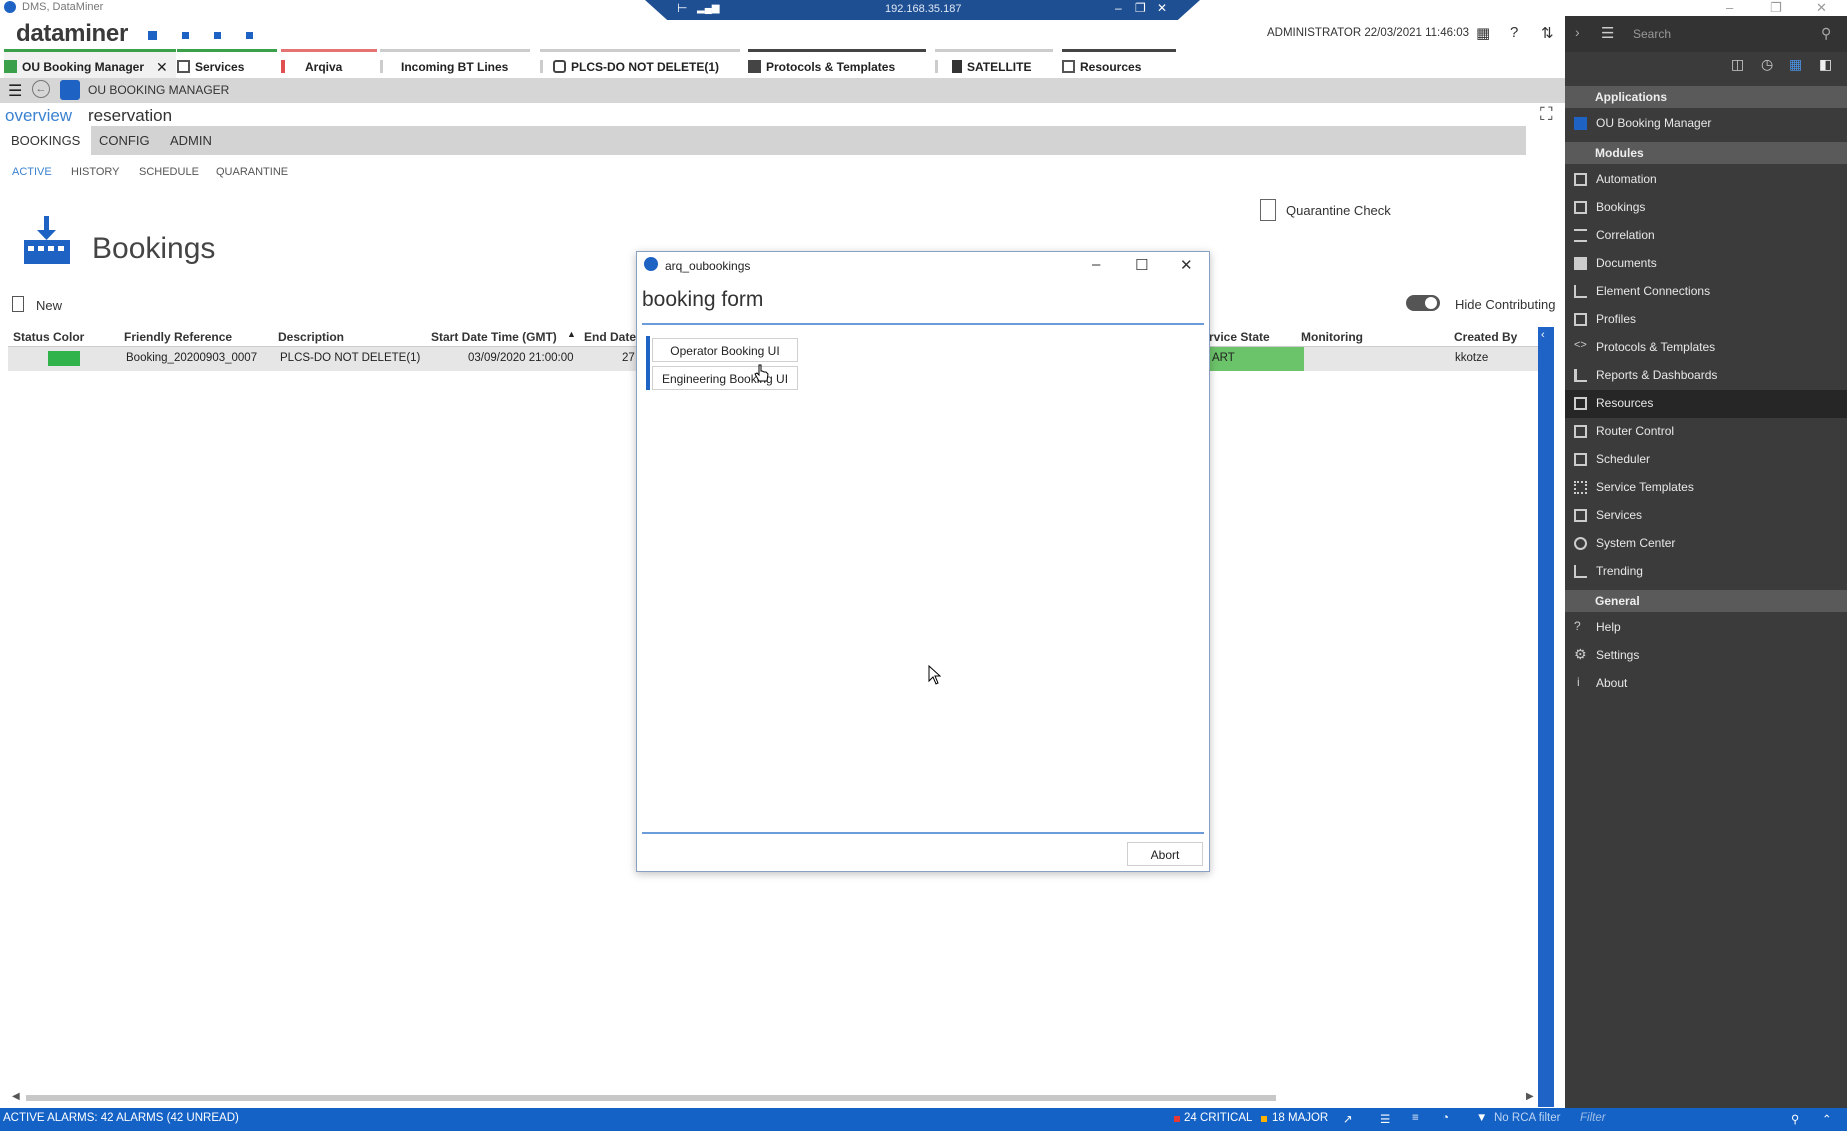 The height and width of the screenshot is (1131, 1847). I want to click on rdp-minimize-icon: –, so click(1118, 8).